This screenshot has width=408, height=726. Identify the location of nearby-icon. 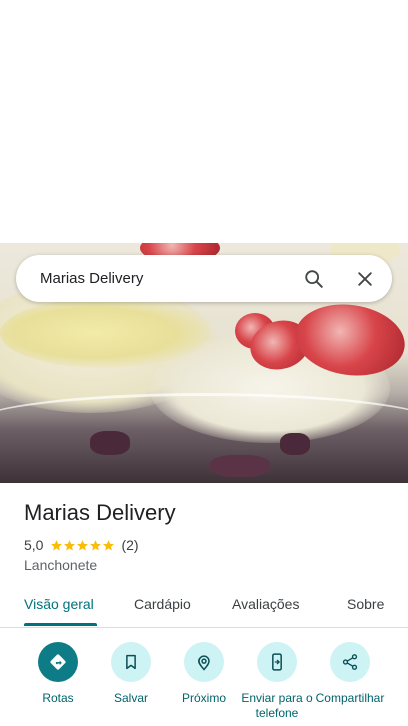
(204, 663).